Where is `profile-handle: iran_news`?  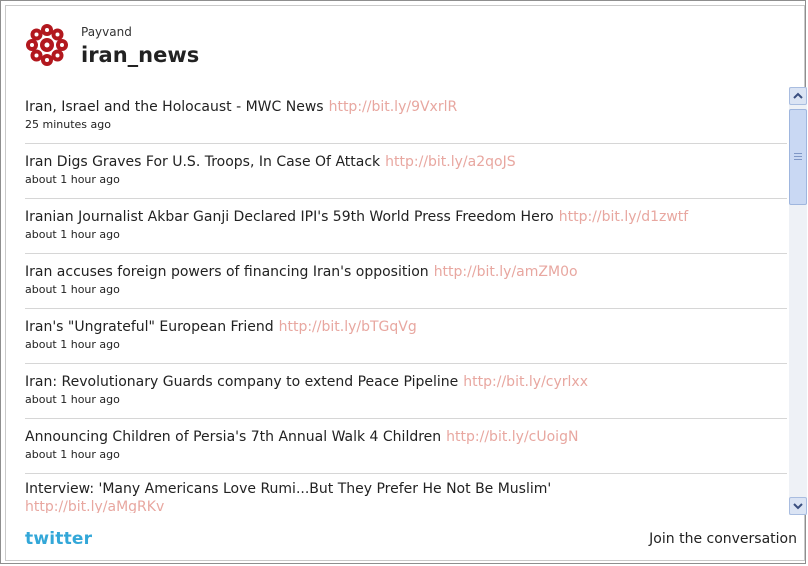
profile-handle: iran_news is located at coordinates (140, 55).